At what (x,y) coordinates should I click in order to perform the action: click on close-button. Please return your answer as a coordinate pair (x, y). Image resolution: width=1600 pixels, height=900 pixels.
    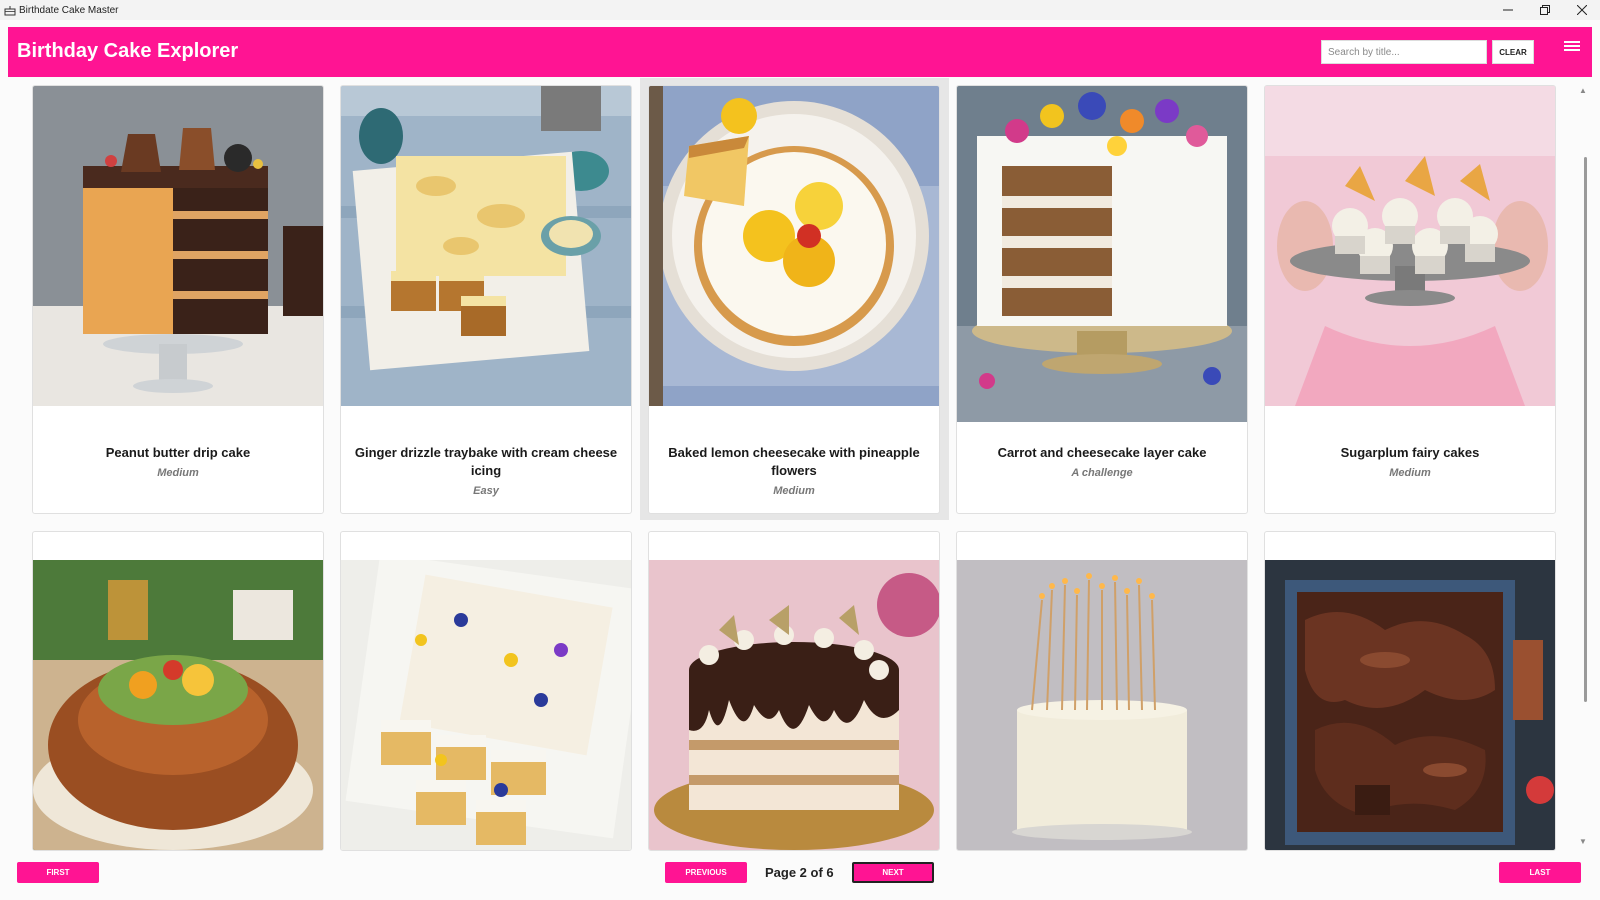
    Looking at the image, I should click on (1581, 10).